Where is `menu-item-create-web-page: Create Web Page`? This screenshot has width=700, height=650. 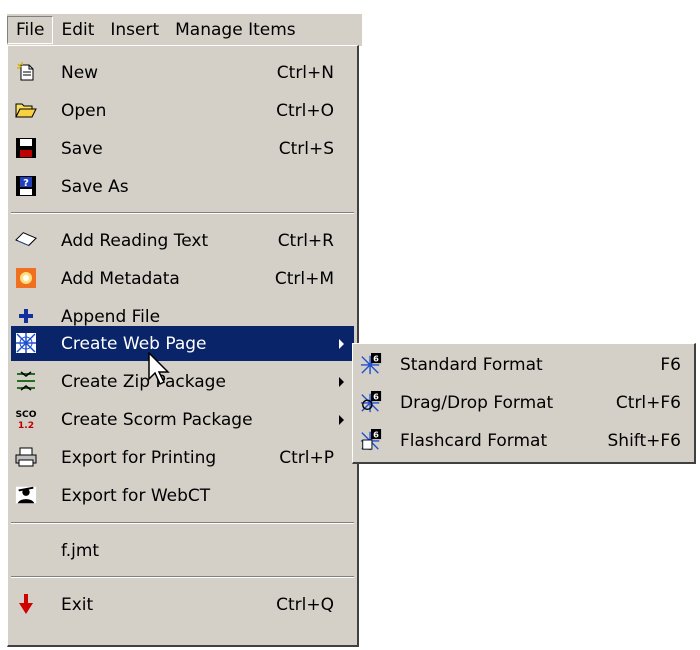 menu-item-create-web-page: Create Web Page is located at coordinates (182, 344).